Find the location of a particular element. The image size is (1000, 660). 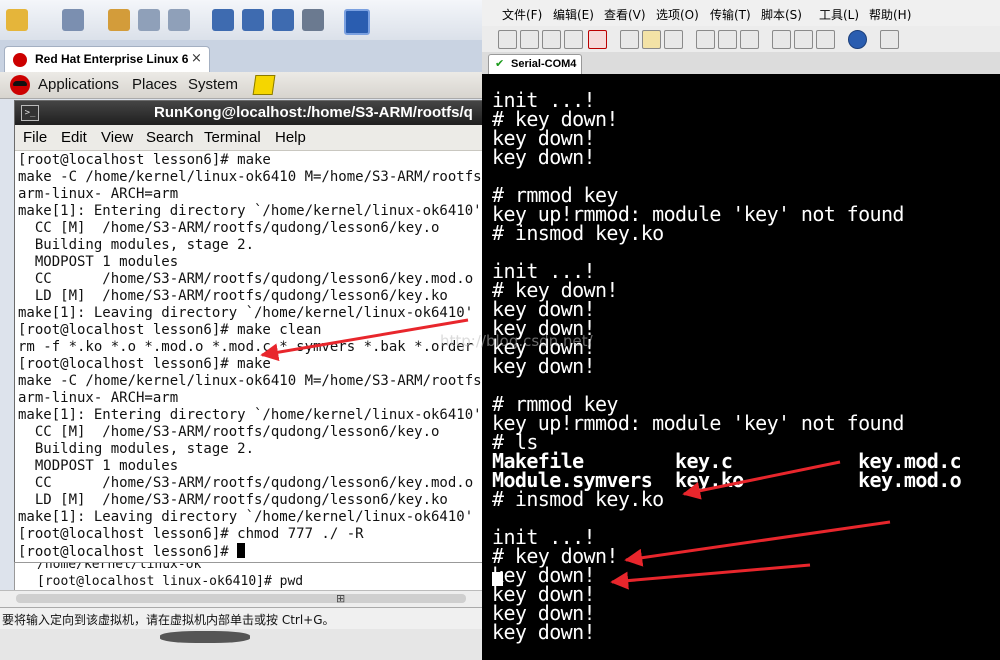

terminal-menu-view: View is located at coordinates (117, 137).